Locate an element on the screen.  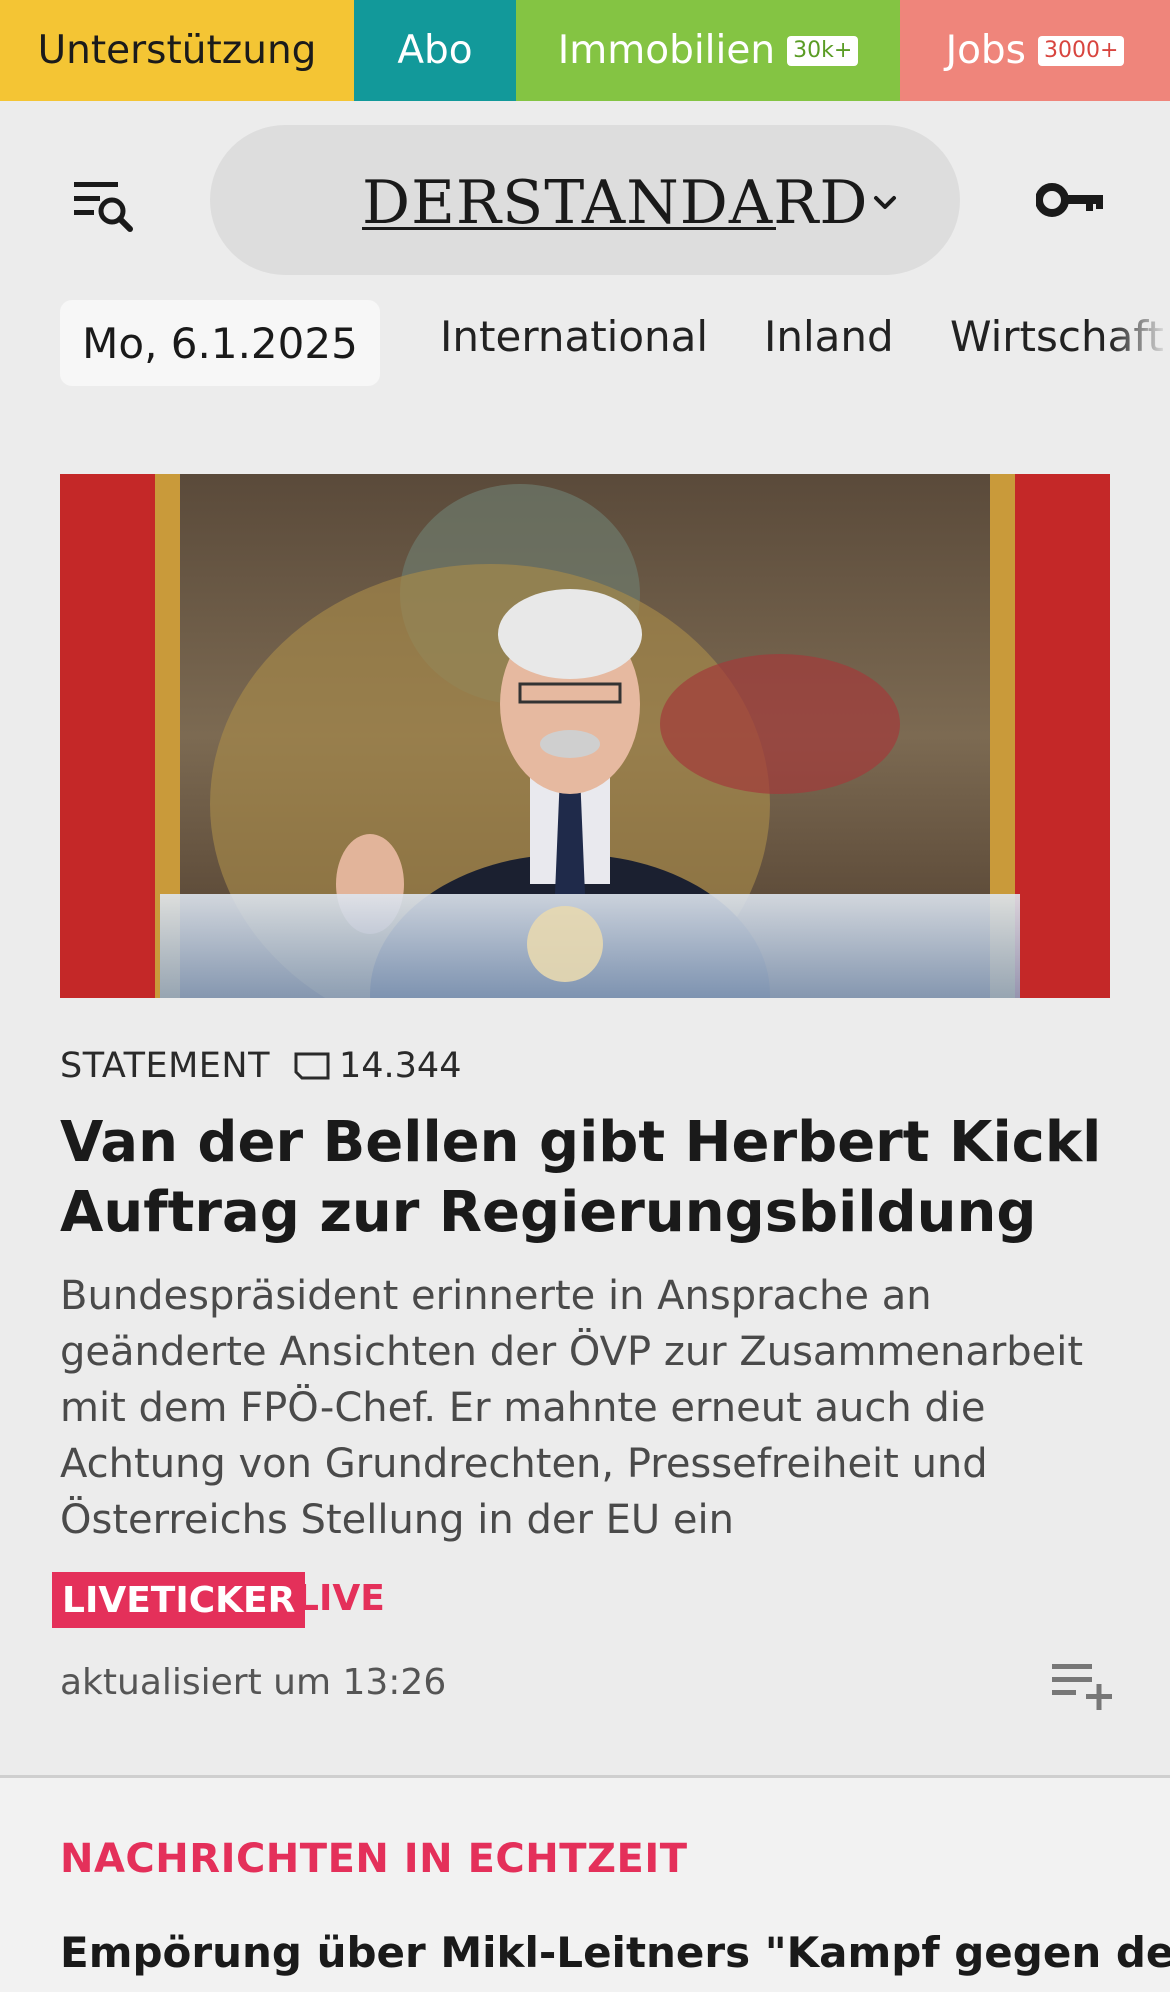
add-to-list-icon is located at coordinates (1082, 1685).